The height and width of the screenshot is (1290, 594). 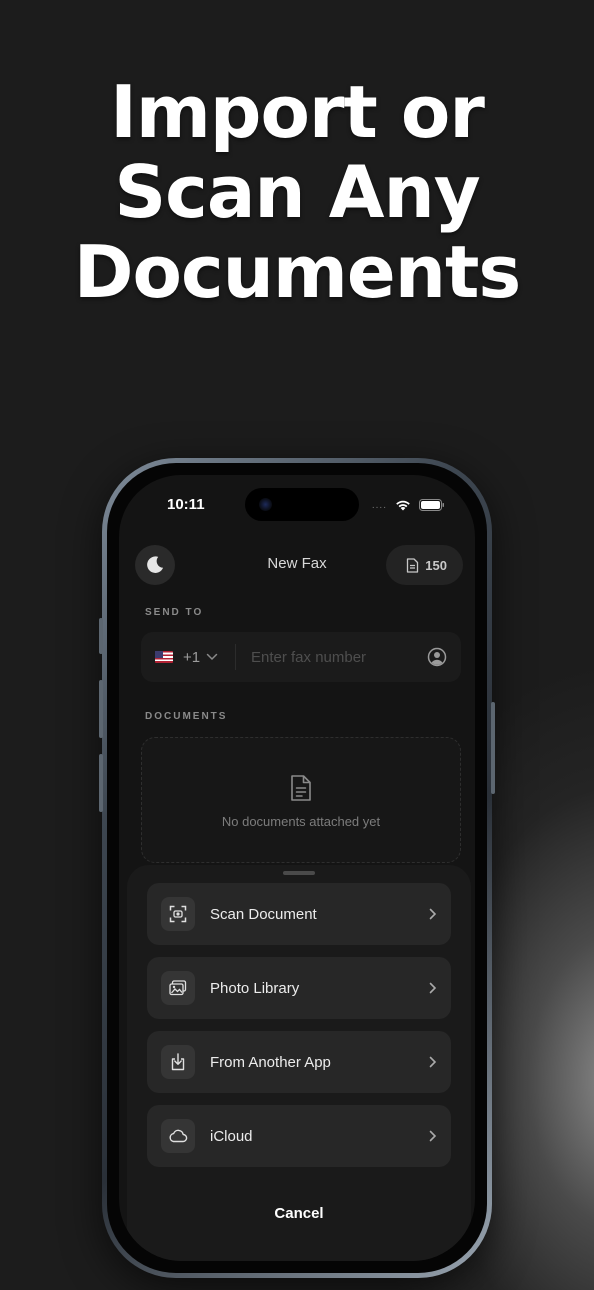 What do you see at coordinates (212, 657) in the screenshot?
I see `chevron-down-icon` at bounding box center [212, 657].